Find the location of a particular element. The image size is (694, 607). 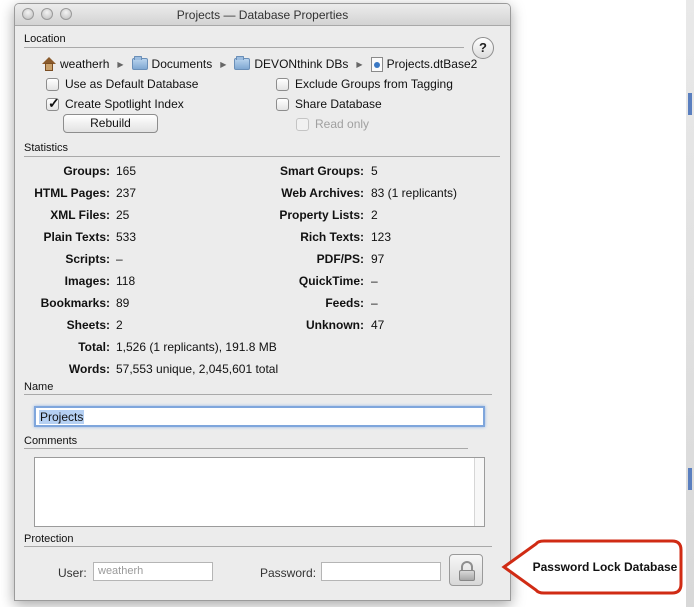

exclude-groups-label: Exclude Groups from Tagging is located at coordinates (374, 84).